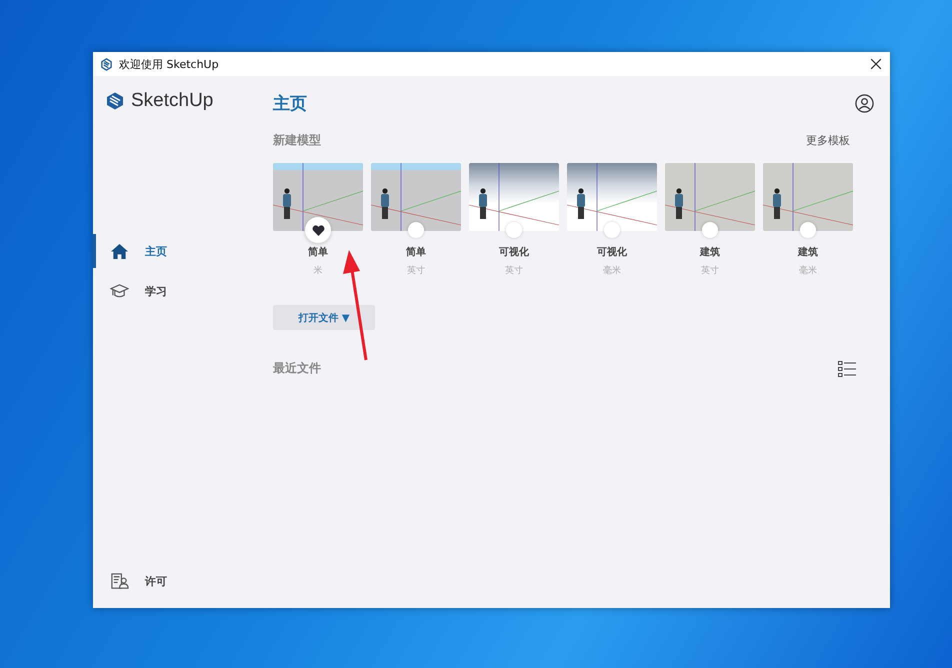 This screenshot has height=668, width=952. What do you see at coordinates (173, 251) in the screenshot?
I see `nav-item: 主页` at bounding box center [173, 251].